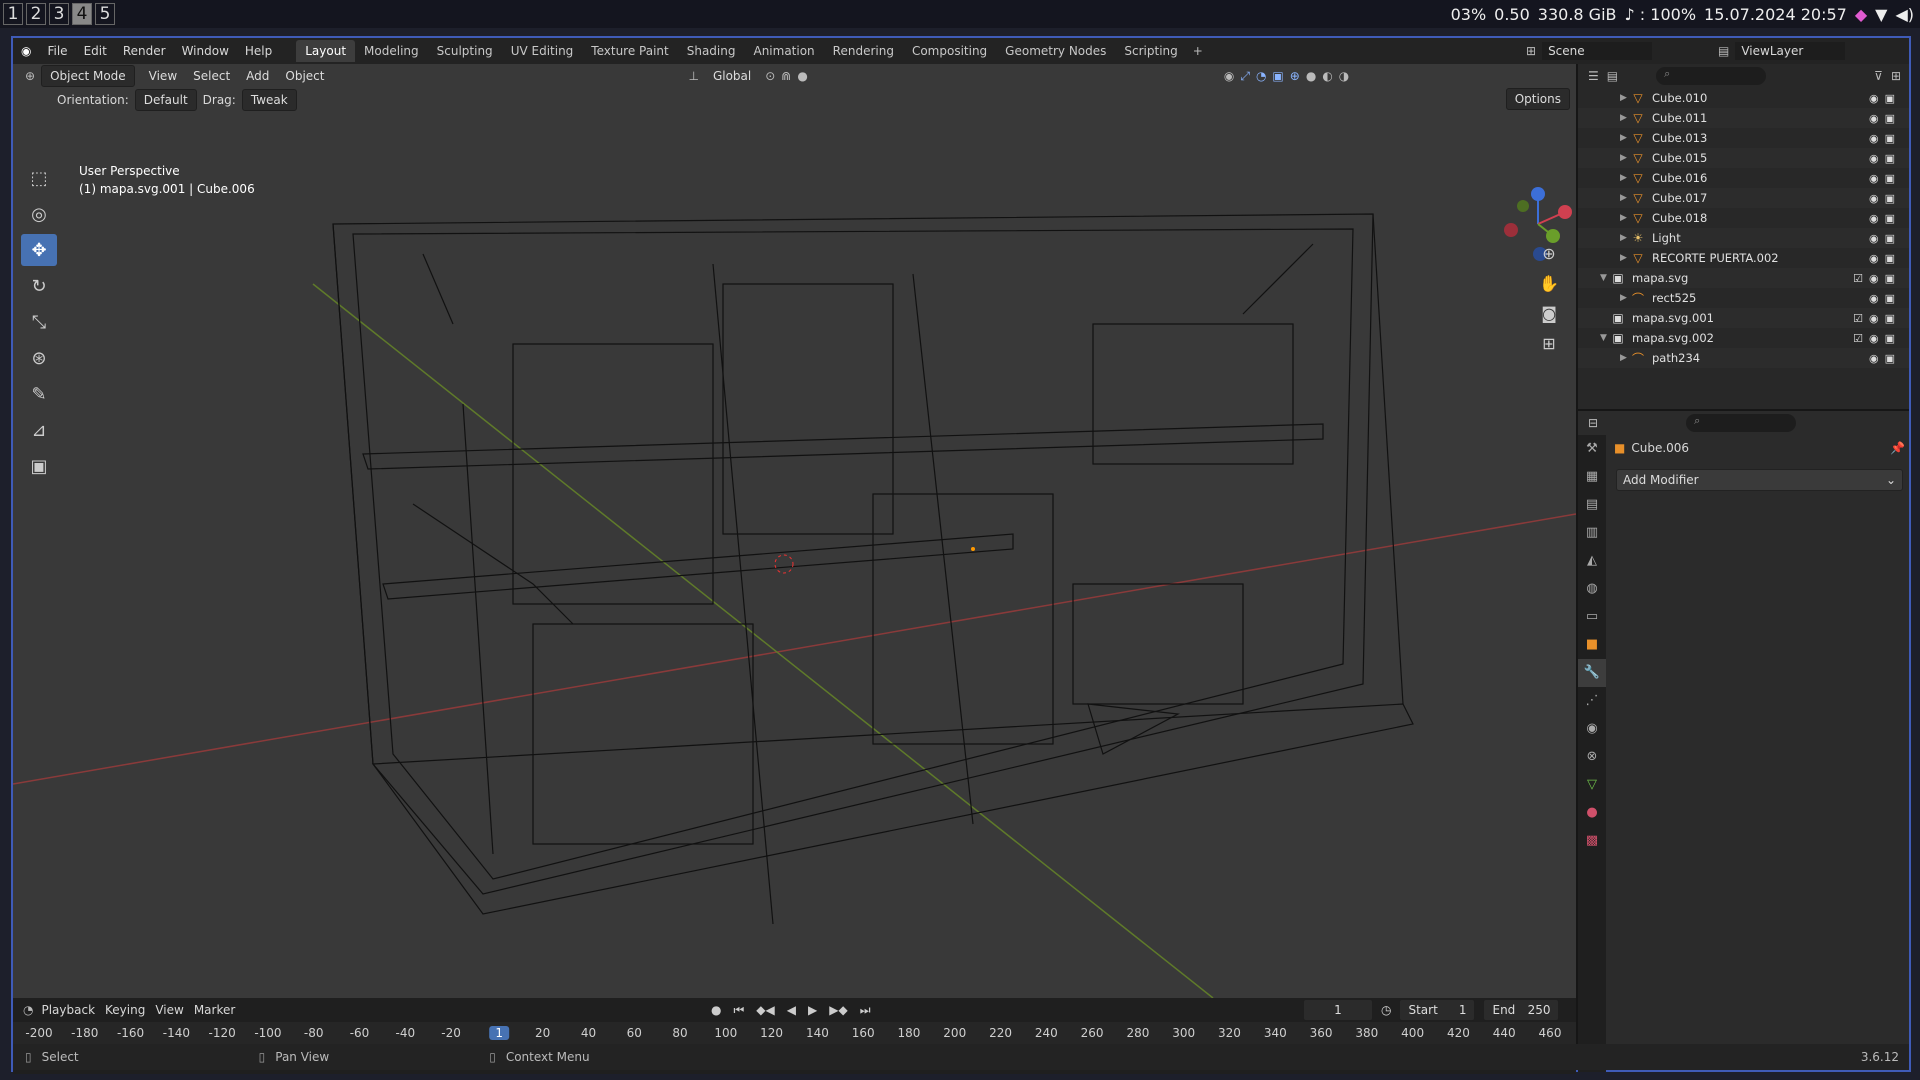 Image resolution: width=1920 pixels, height=1080 pixels. Describe the element at coordinates (1592, 477) in the screenshot. I see `render-tab-icon: ▦` at that location.